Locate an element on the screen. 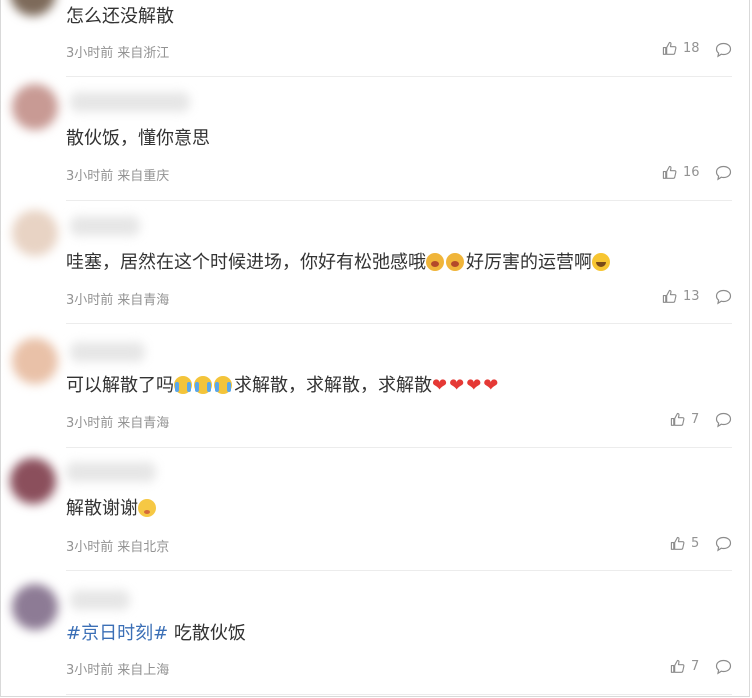 This screenshot has width=752, height=698. comment-location: 来自重庆 is located at coordinates (143, 176).